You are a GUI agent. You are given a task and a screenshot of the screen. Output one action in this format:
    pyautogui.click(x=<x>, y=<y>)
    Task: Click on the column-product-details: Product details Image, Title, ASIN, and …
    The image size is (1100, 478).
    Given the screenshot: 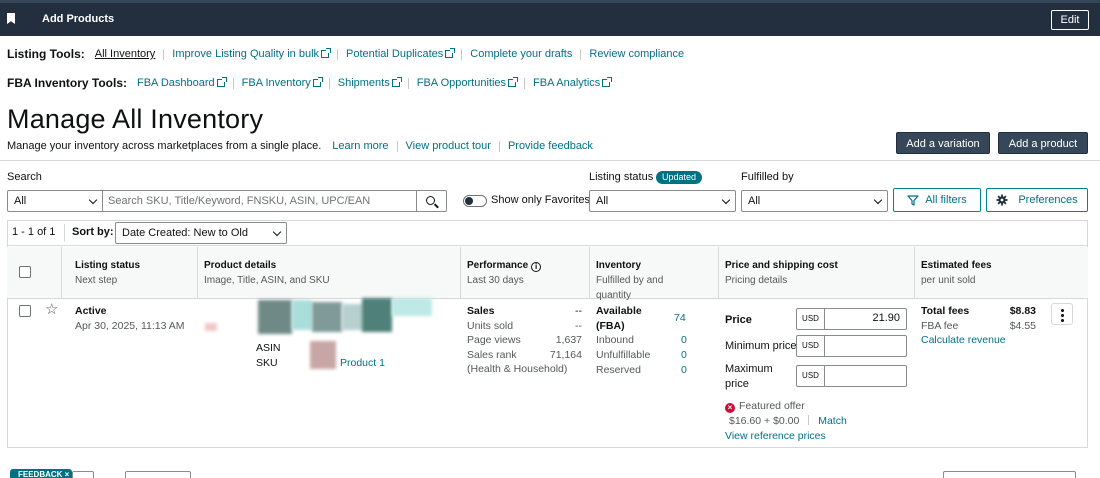 What is the action you would take?
    pyautogui.click(x=267, y=273)
    